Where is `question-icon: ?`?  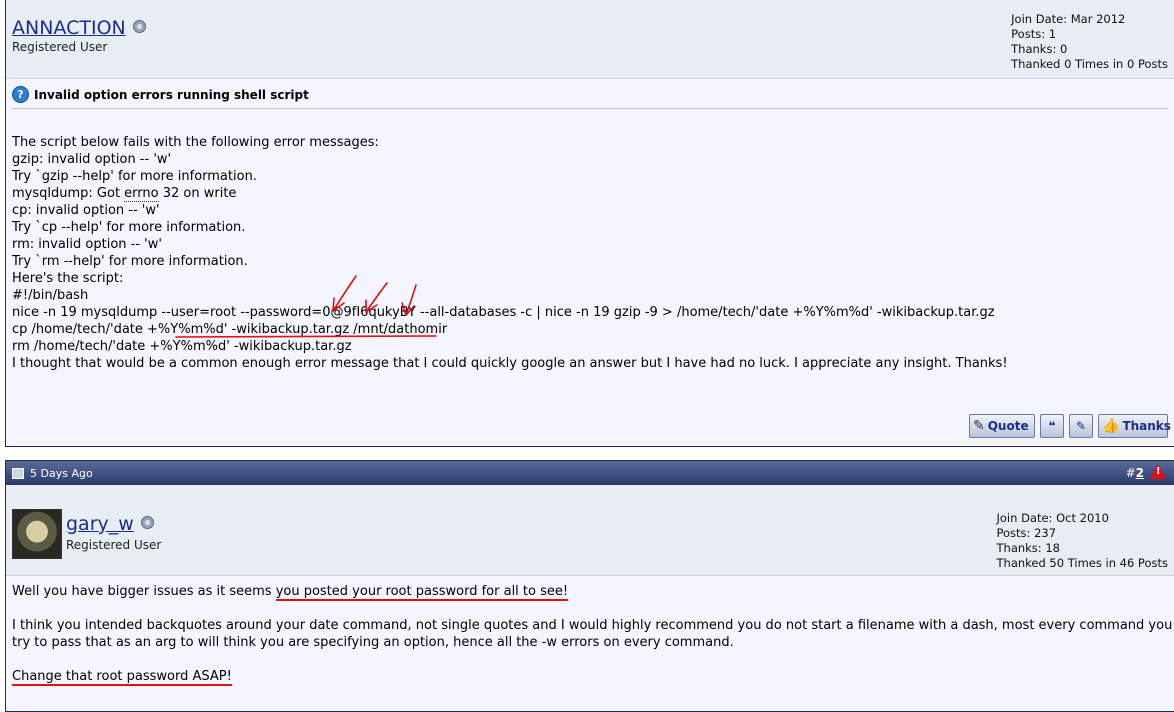
question-icon: ? is located at coordinates (20, 94).